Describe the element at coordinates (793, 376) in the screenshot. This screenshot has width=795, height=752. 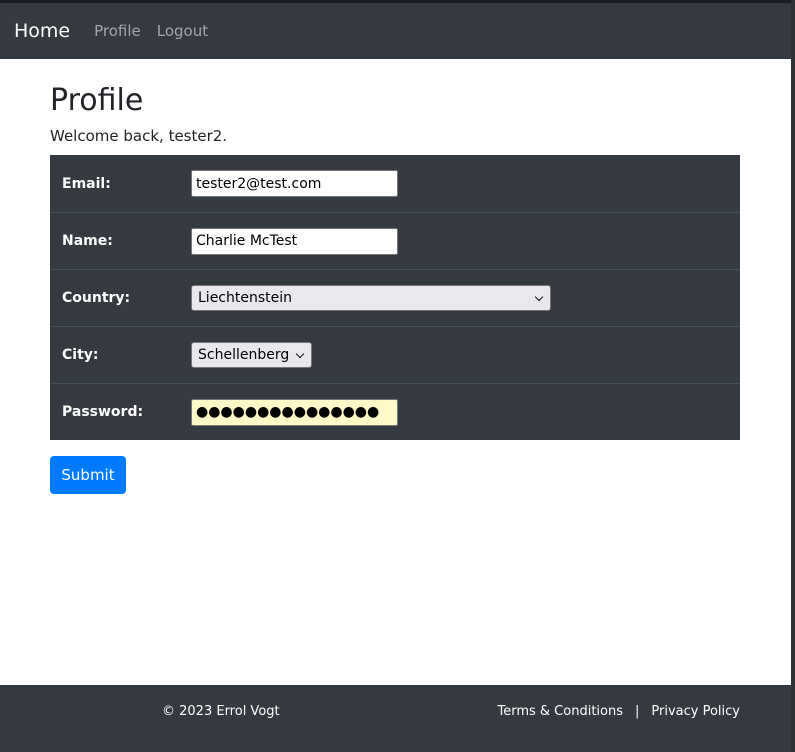
I see `window-frame-right` at that location.